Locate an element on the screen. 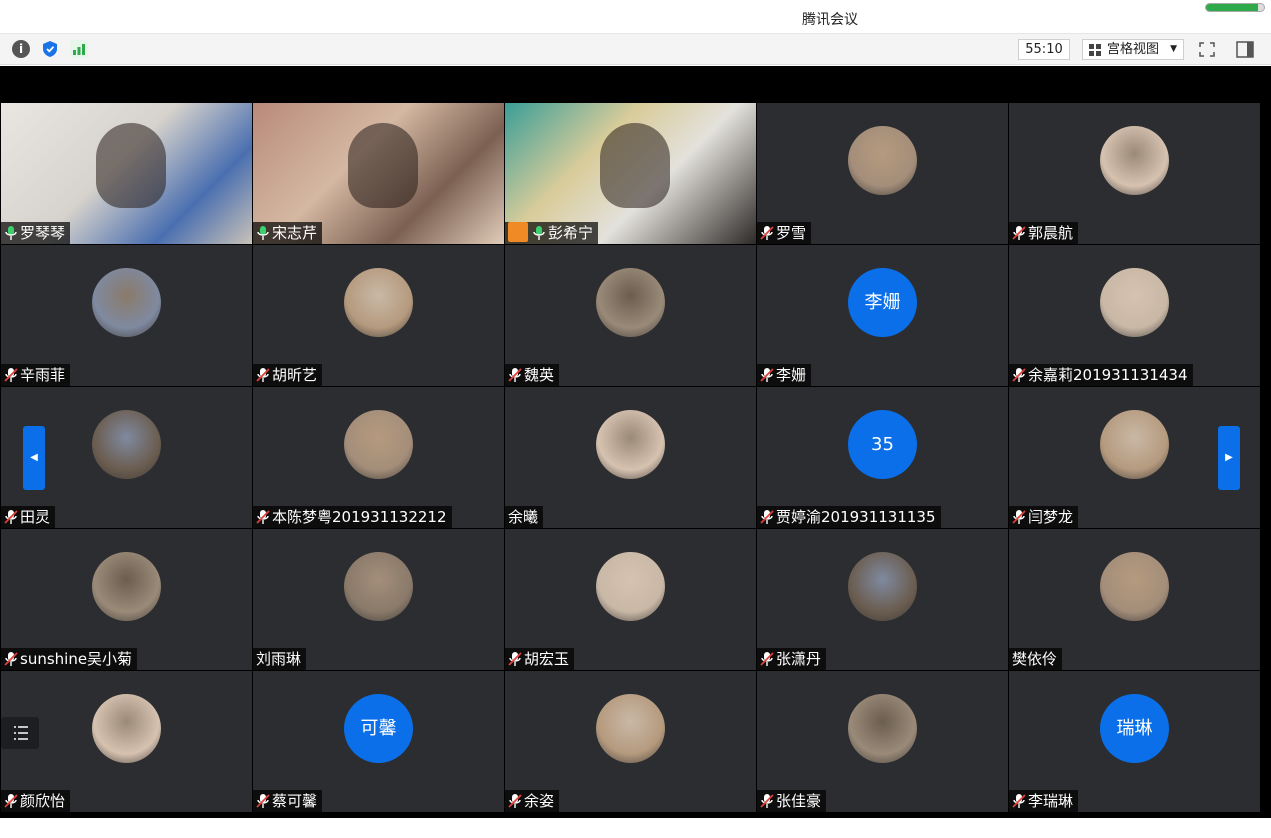  participant-name: 本陈梦粤201931132212 is located at coordinates (359, 517).